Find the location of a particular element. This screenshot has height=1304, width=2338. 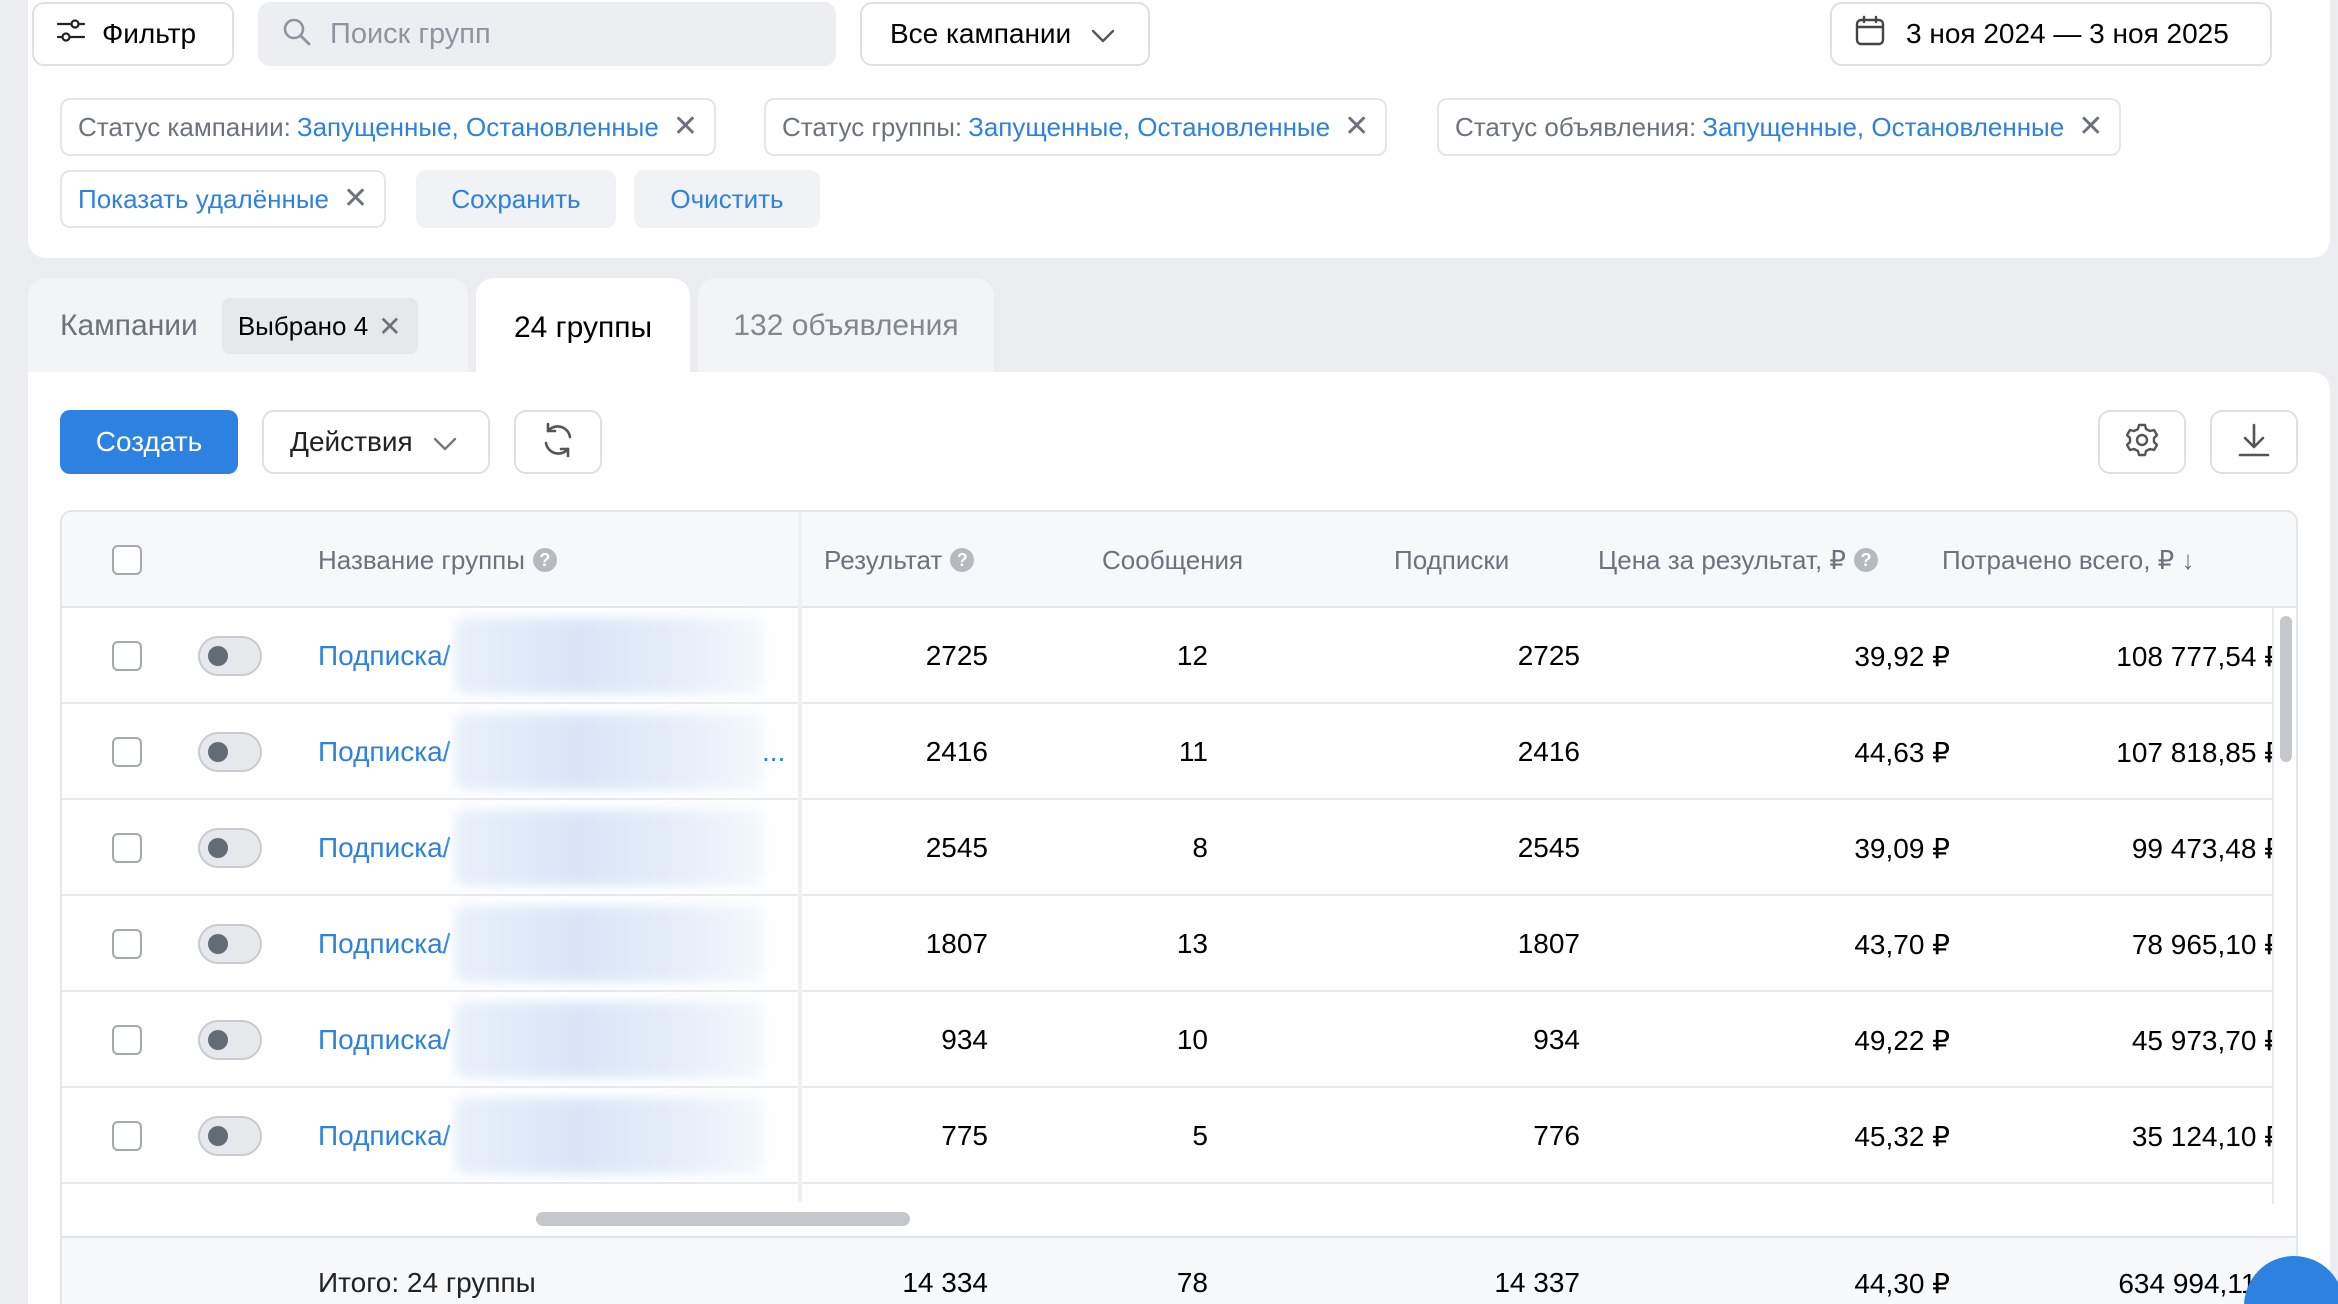

cell-subscriptions: 2725 is located at coordinates (1548, 655).